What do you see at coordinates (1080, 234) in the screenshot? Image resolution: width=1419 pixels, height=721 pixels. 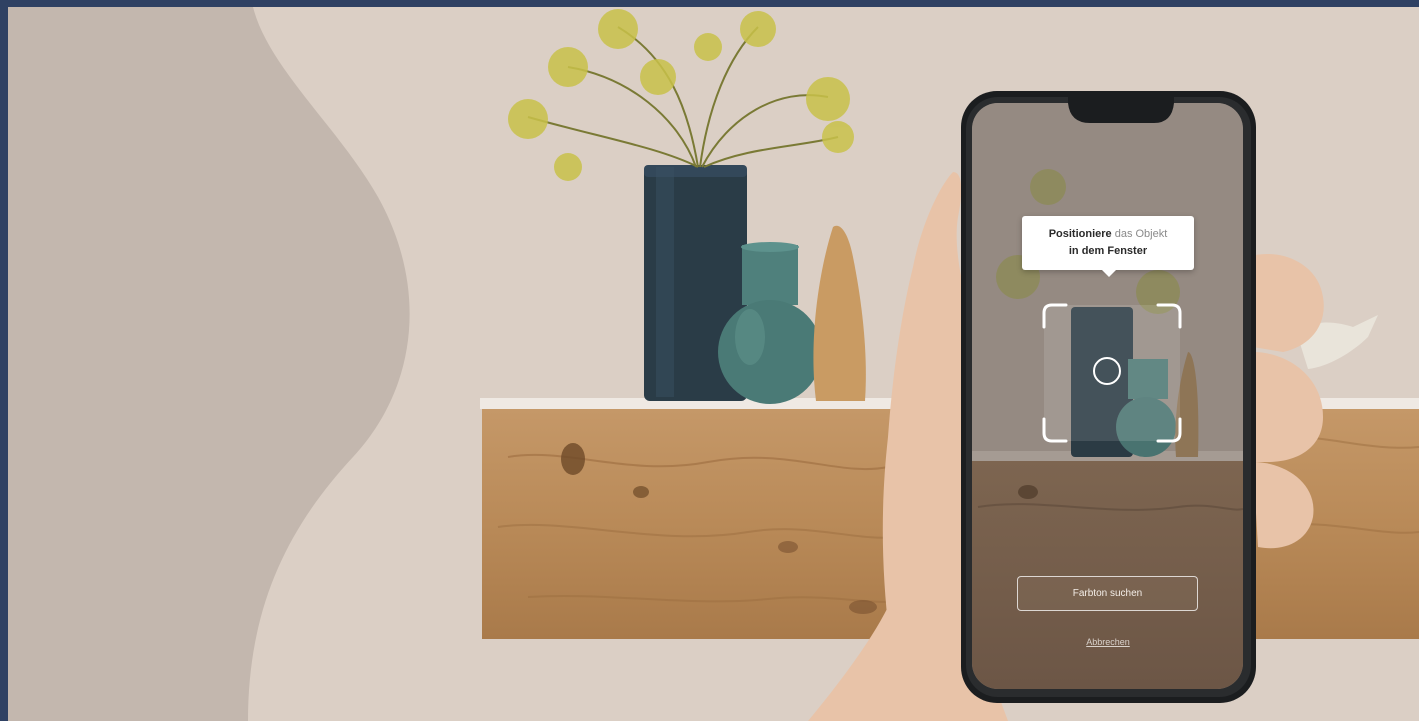 I see `tooltip-line1-bold: Positioniere` at bounding box center [1080, 234].